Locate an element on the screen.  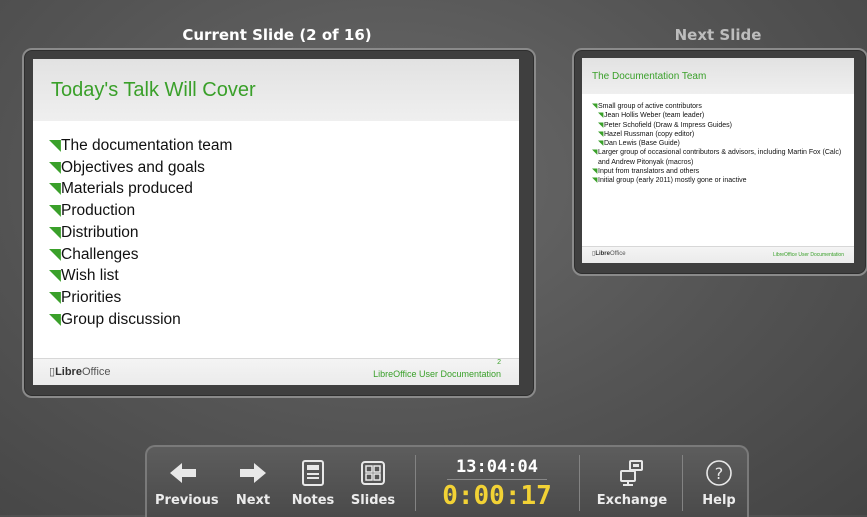
bullet-item: ◥ Small group of active contributors is located at coordinates (647, 106).